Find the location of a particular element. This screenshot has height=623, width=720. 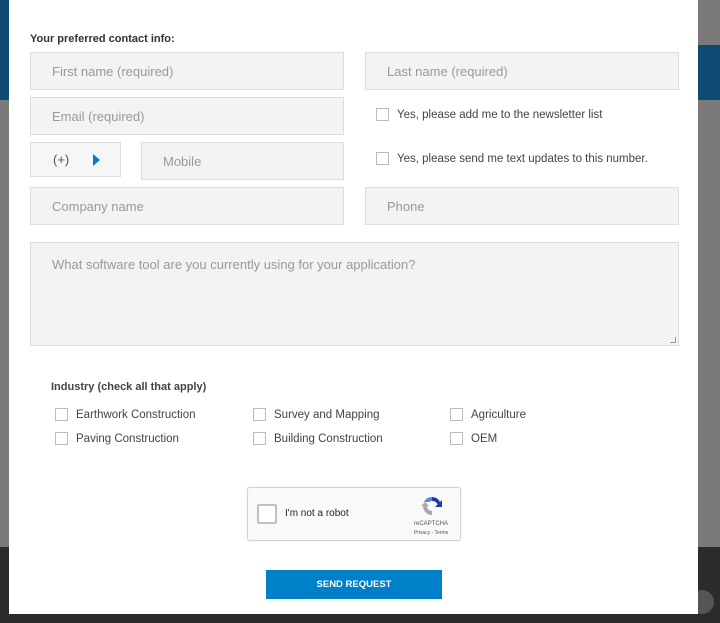

phone-input: Phone is located at coordinates (522, 206).